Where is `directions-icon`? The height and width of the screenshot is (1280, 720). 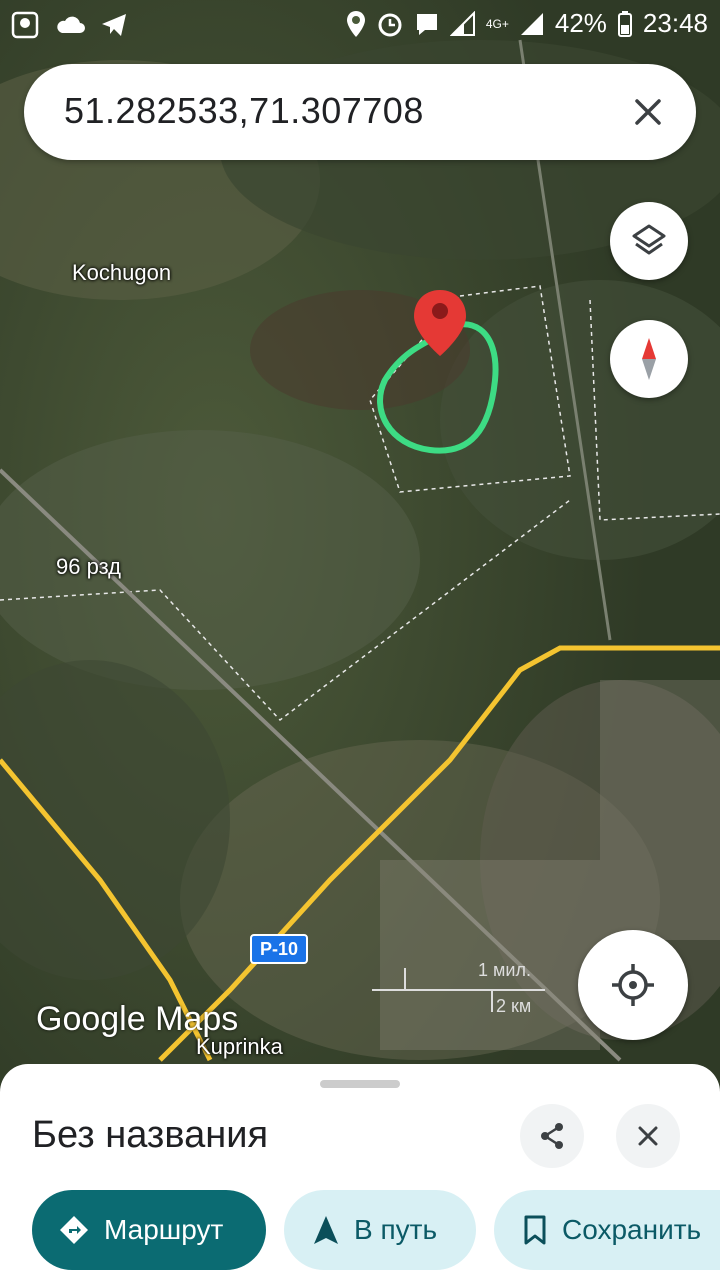
directions-icon is located at coordinates (74, 1230).